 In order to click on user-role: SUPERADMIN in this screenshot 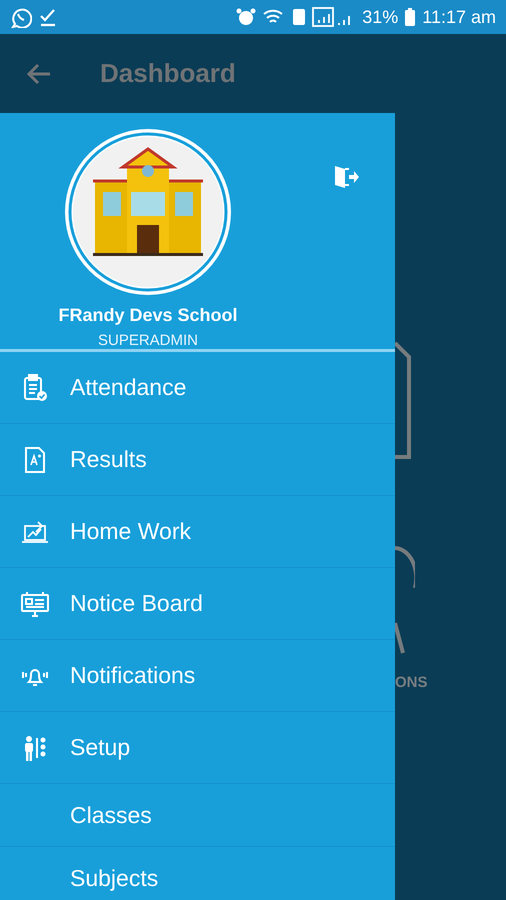, I will do `click(148, 340)`.